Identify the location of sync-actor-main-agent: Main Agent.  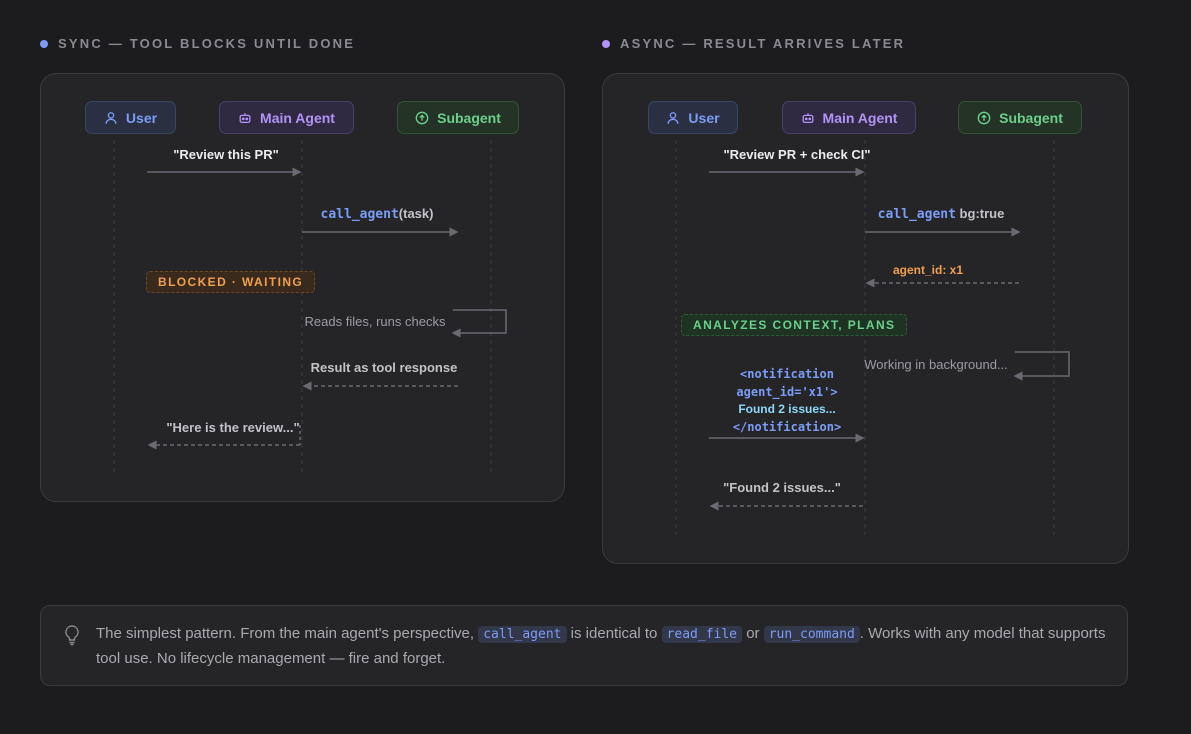
(286, 117).